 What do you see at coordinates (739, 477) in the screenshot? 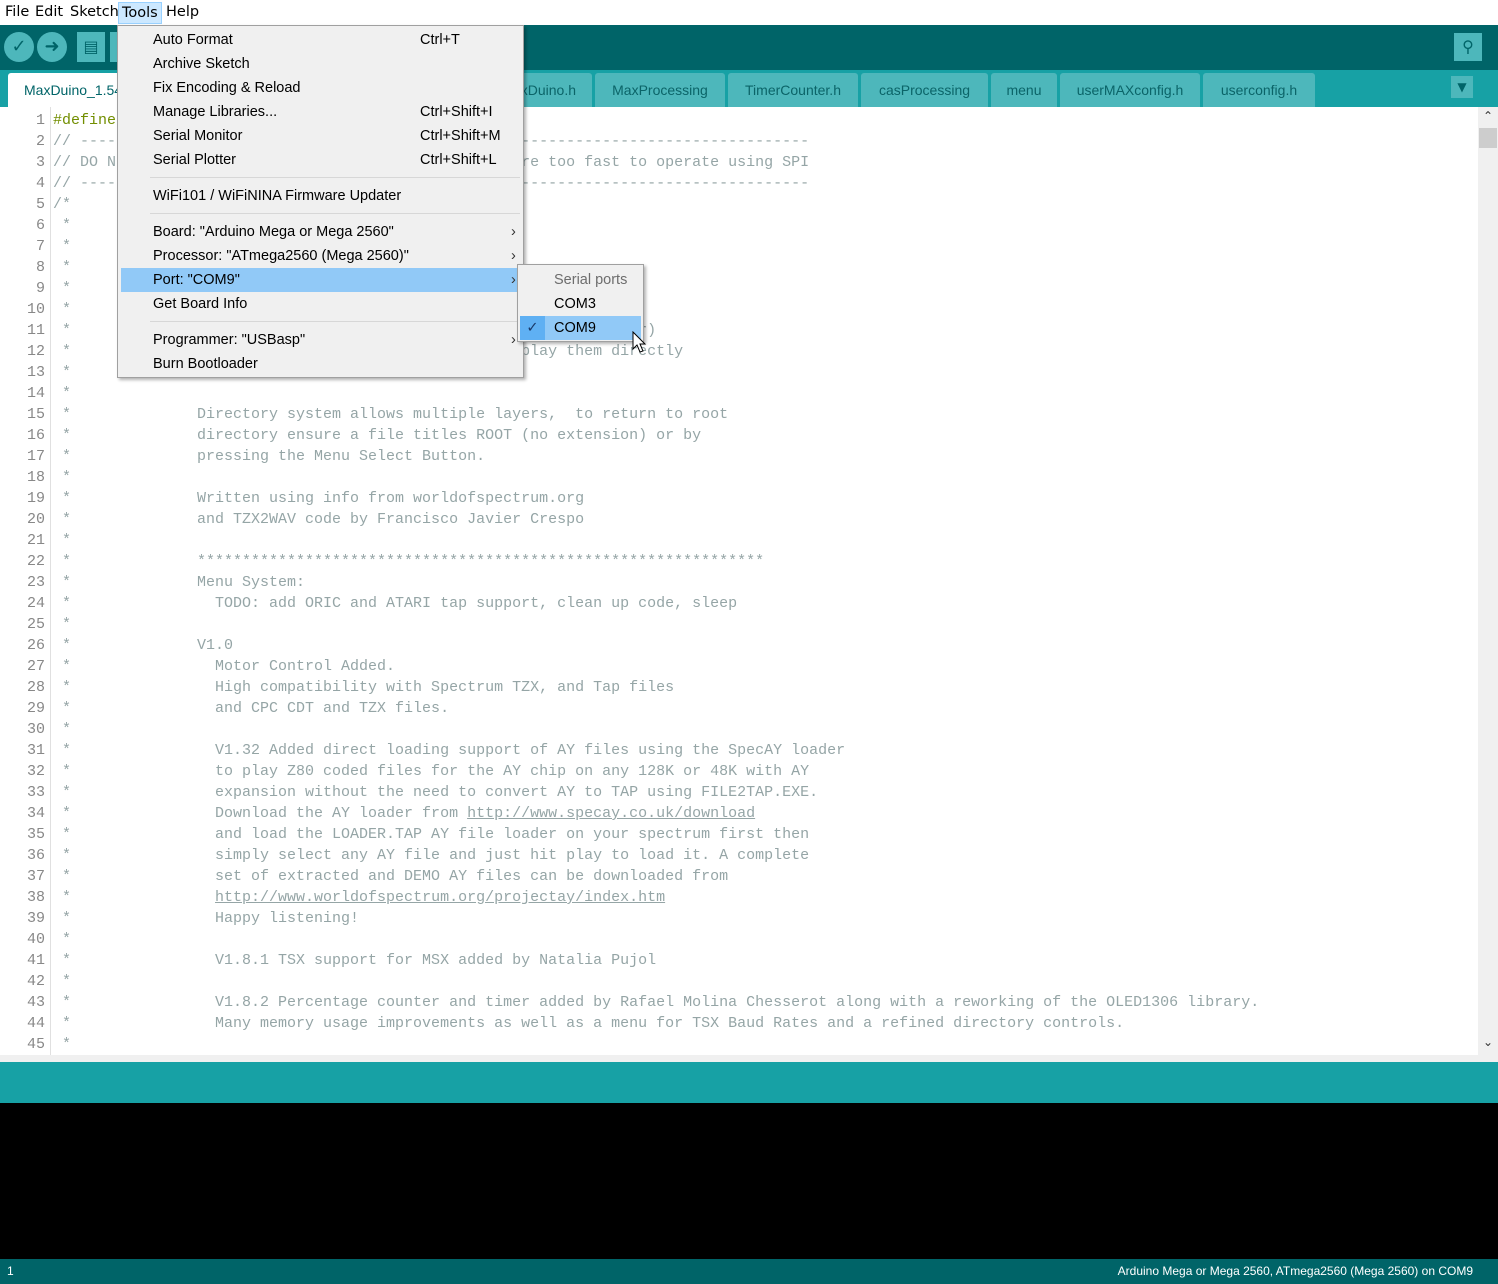
I see `code-line: 18 *` at bounding box center [739, 477].